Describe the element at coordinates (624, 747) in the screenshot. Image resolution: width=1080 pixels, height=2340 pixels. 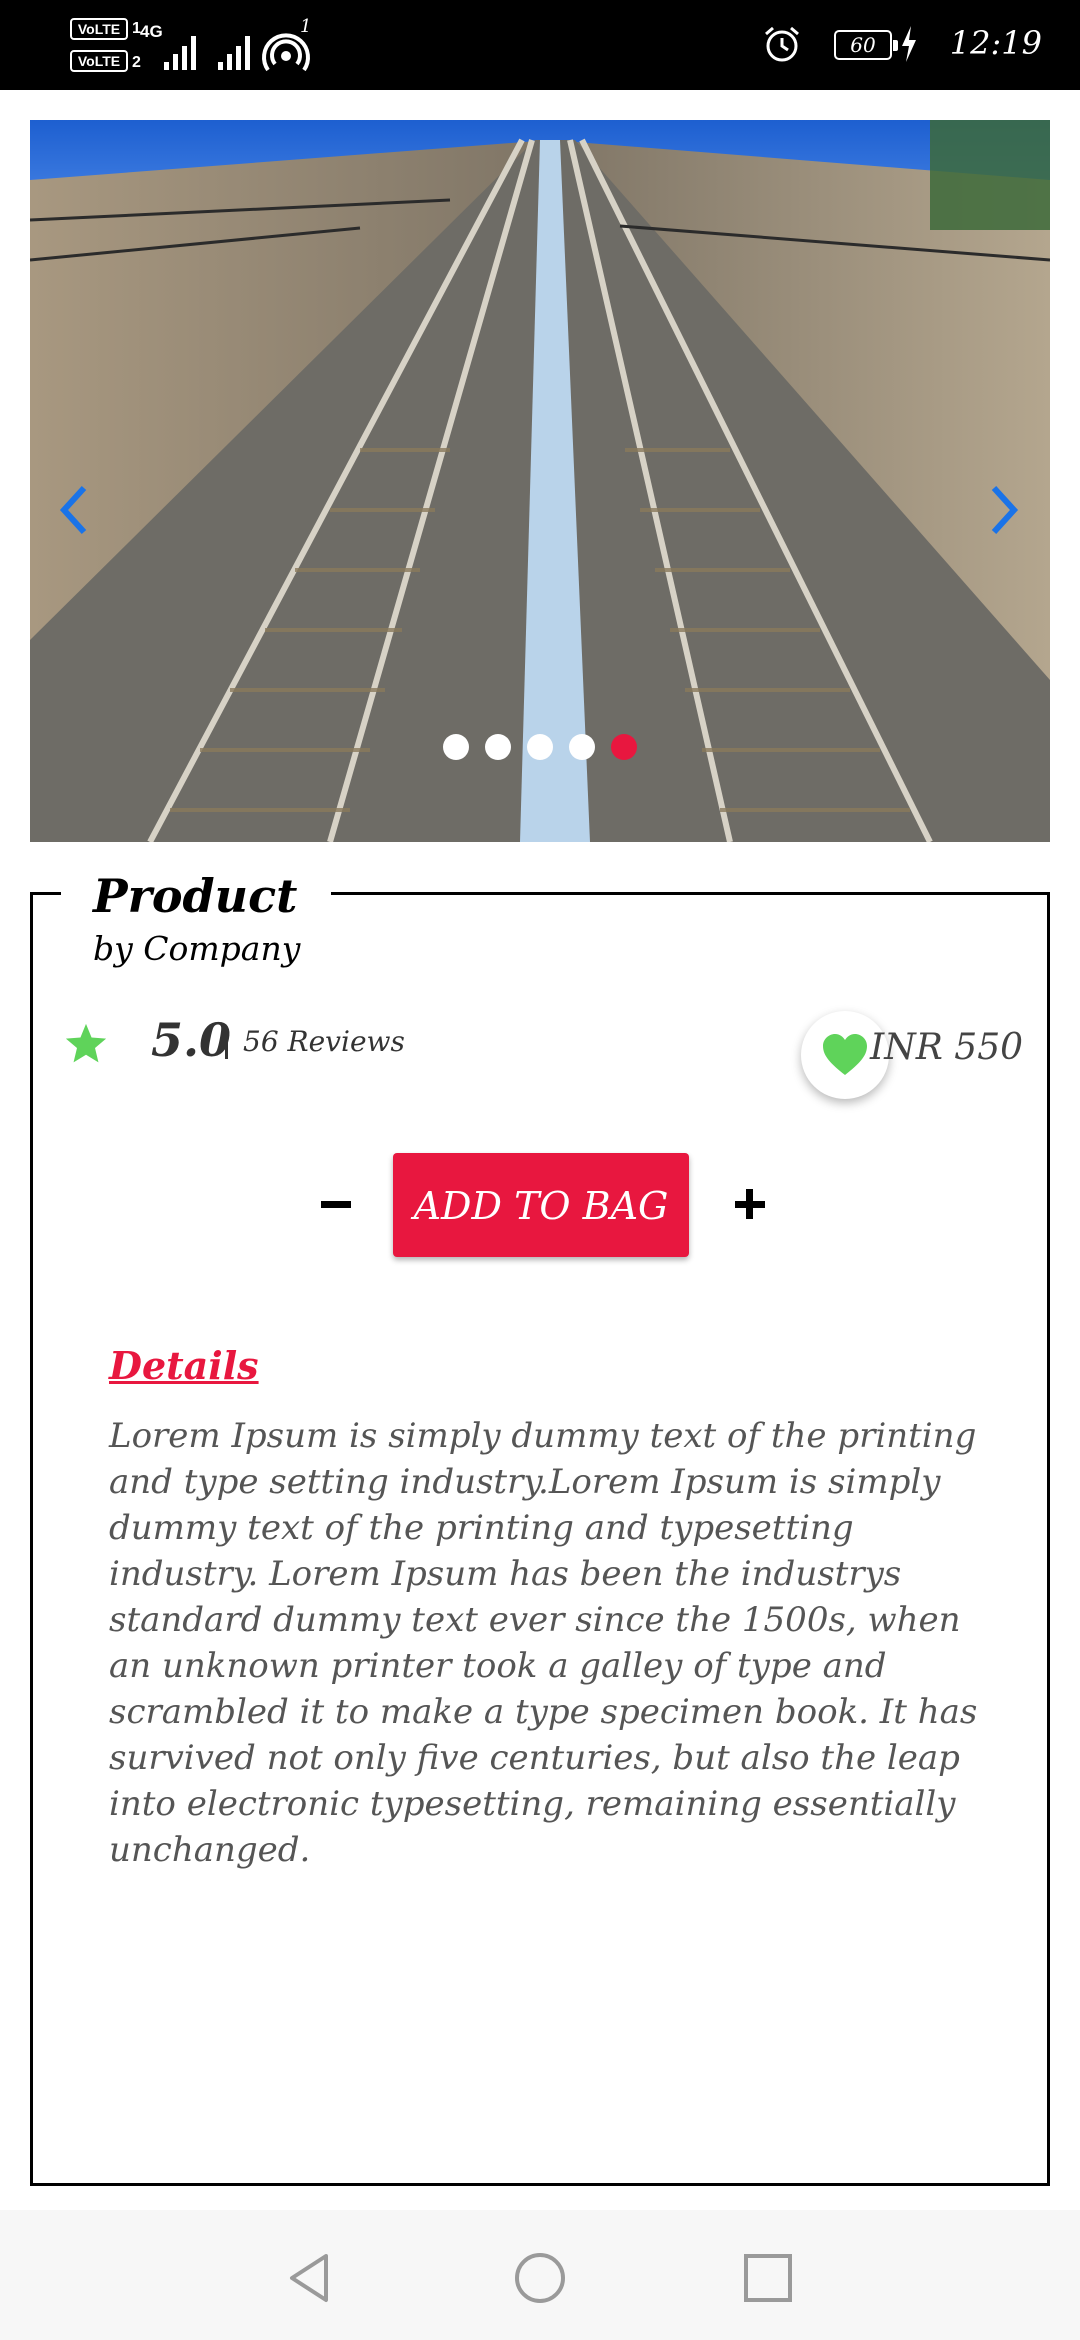
I see `pagination-dot-active` at that location.